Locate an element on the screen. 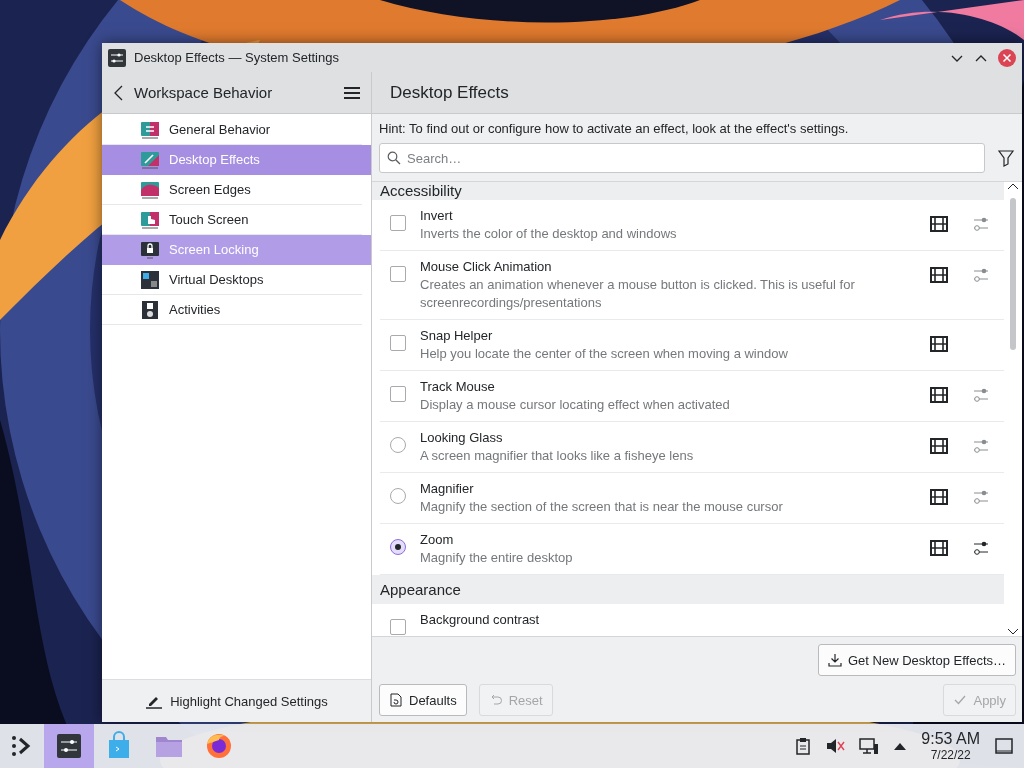 The height and width of the screenshot is (768, 1024). effect-description: Display a mouse cursor locating effect when activated is located at coordinates (575, 405).